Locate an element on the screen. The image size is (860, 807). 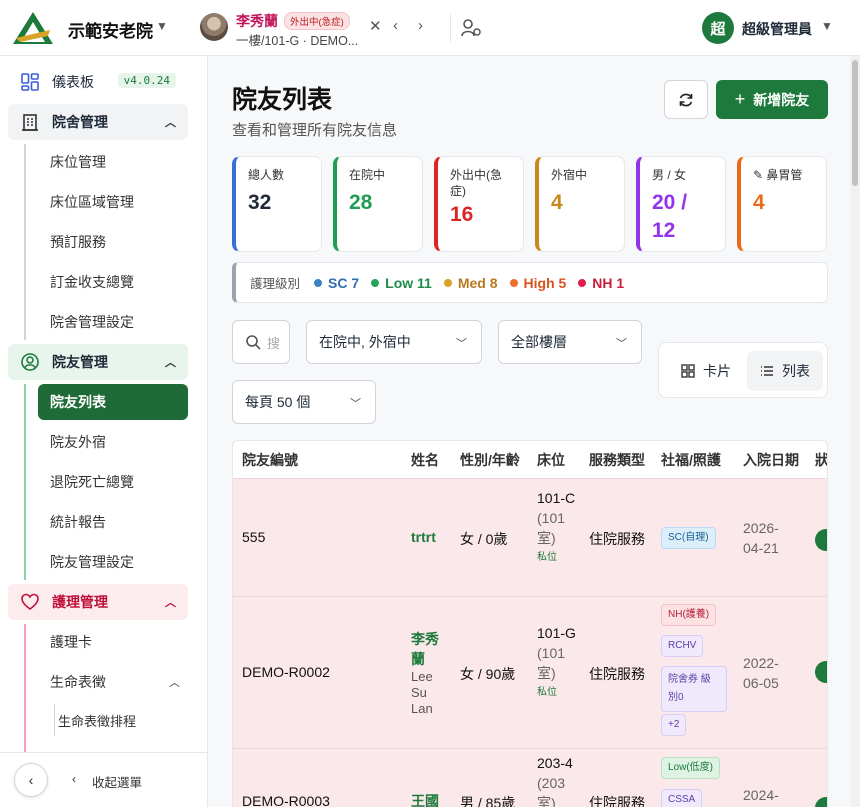
resident-id: DEMO-R0003 is located at coordinates (286, 800).